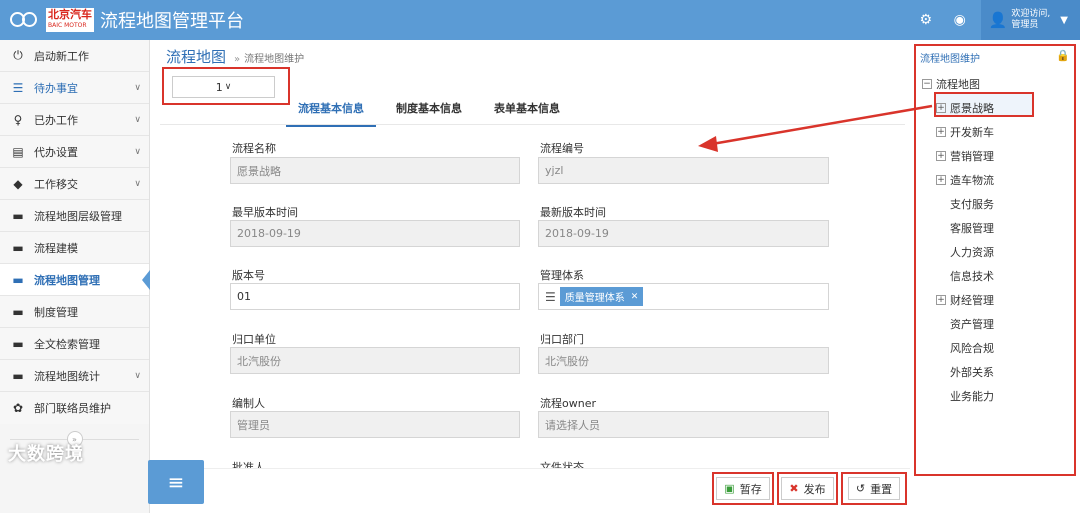 The width and height of the screenshot is (1080, 513). Describe the element at coordinates (375, 424) in the screenshot. I see `author-input: 管理员` at that location.